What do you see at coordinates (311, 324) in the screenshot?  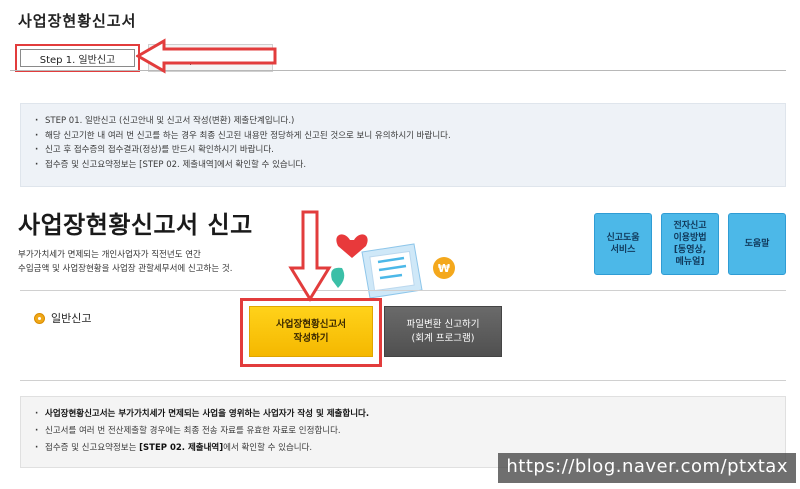 I see `write-button-line: 사업장현황신고서` at bounding box center [311, 324].